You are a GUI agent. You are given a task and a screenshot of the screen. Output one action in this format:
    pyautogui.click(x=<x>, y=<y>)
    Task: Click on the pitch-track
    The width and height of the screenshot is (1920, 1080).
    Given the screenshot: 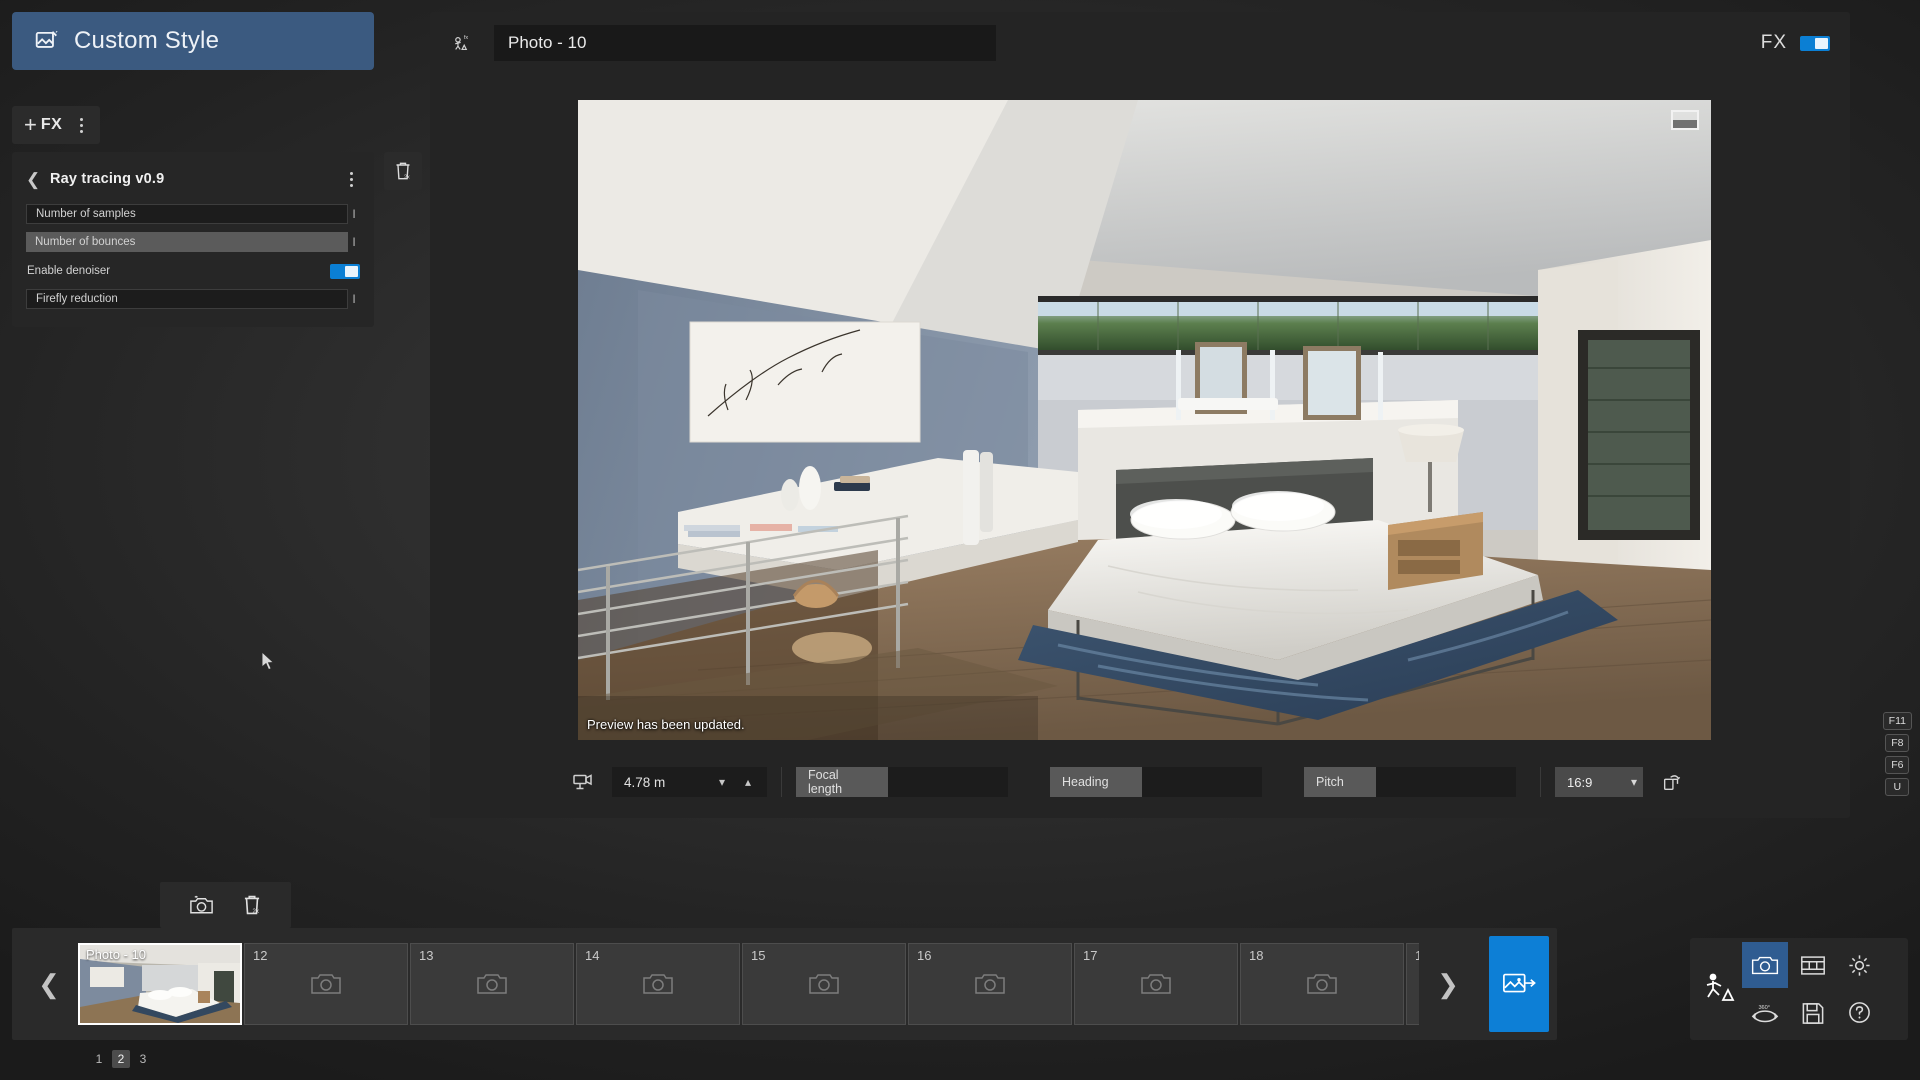 What is the action you would take?
    pyautogui.click(x=1446, y=782)
    